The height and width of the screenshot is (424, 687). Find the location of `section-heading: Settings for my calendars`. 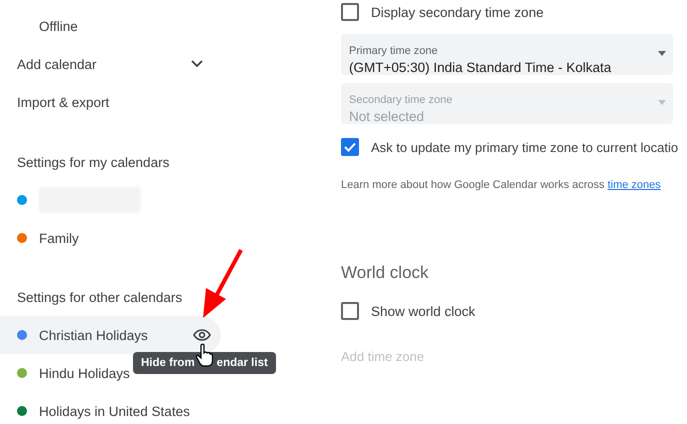

section-heading: Settings for my calendars is located at coordinates (93, 163).